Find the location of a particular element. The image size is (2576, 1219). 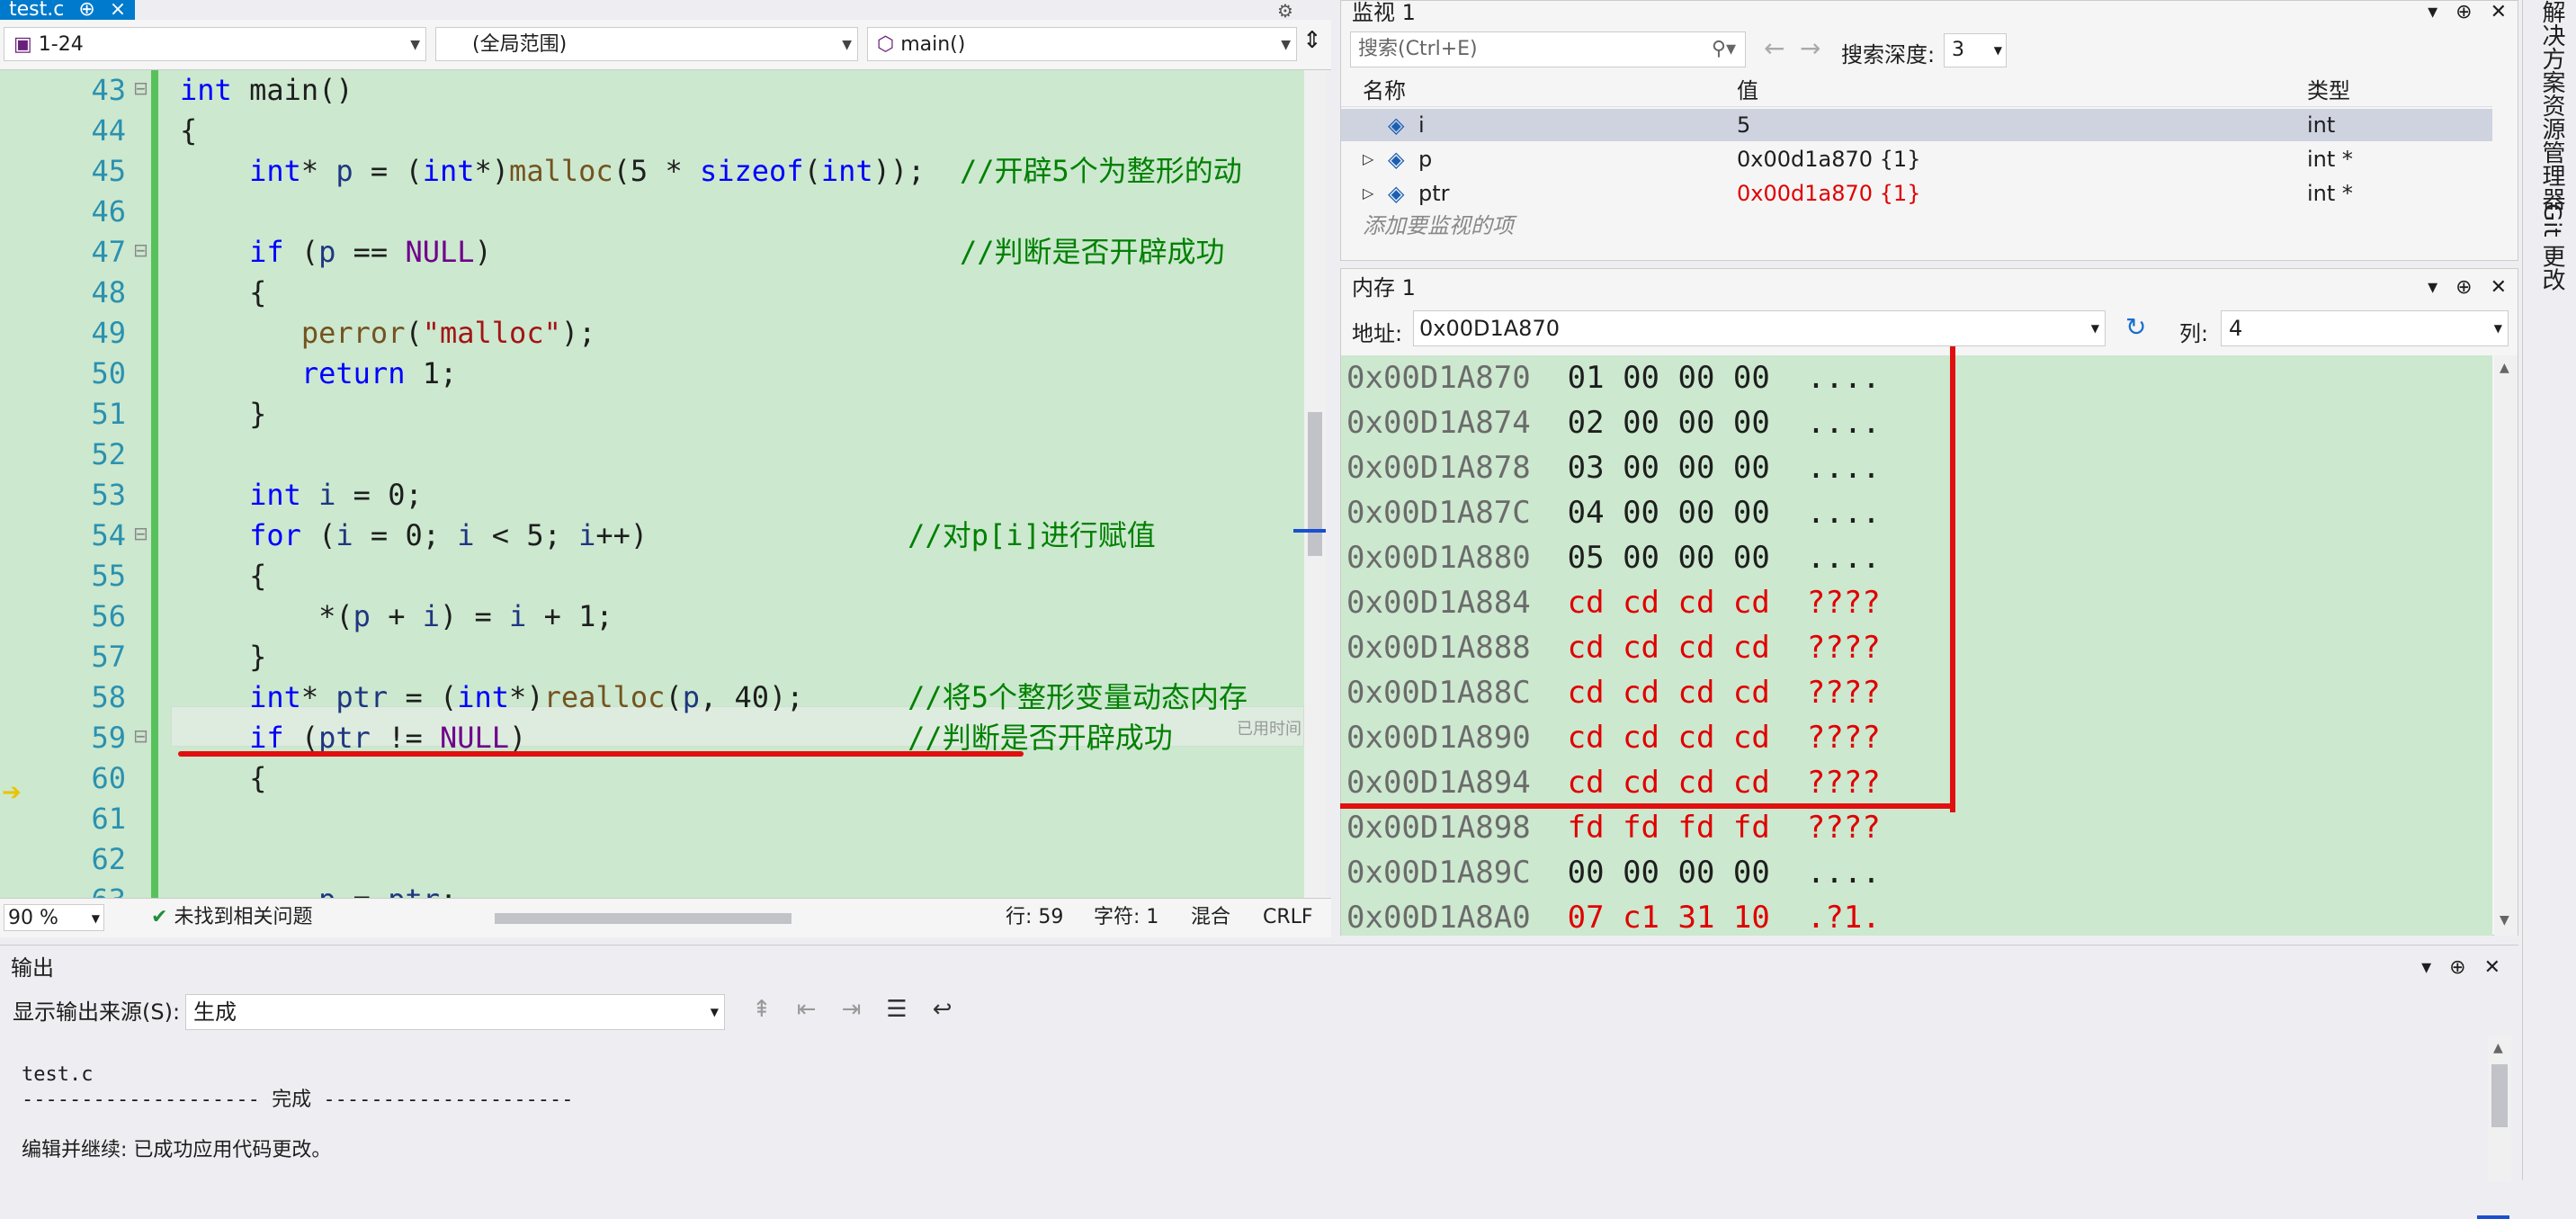

code-line: p = ptr; is located at coordinates (742, 889).